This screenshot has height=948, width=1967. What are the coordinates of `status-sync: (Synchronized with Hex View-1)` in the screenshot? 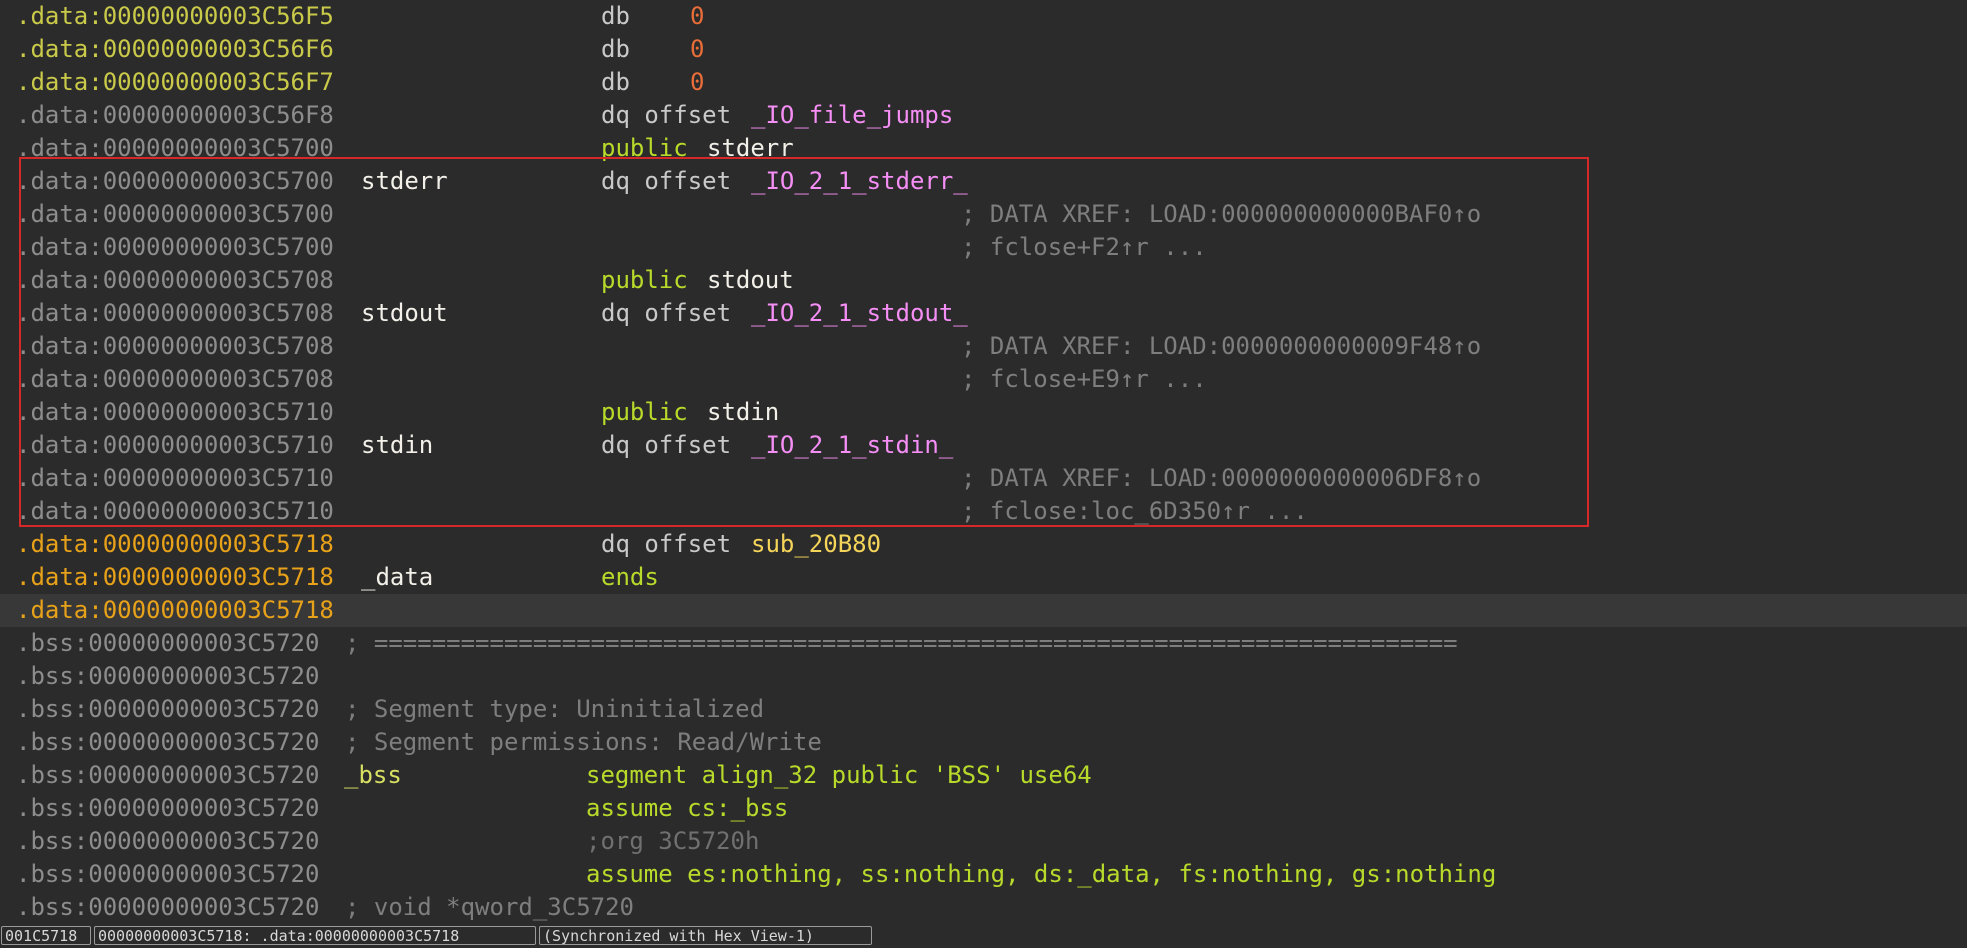 It's located at (705, 935).